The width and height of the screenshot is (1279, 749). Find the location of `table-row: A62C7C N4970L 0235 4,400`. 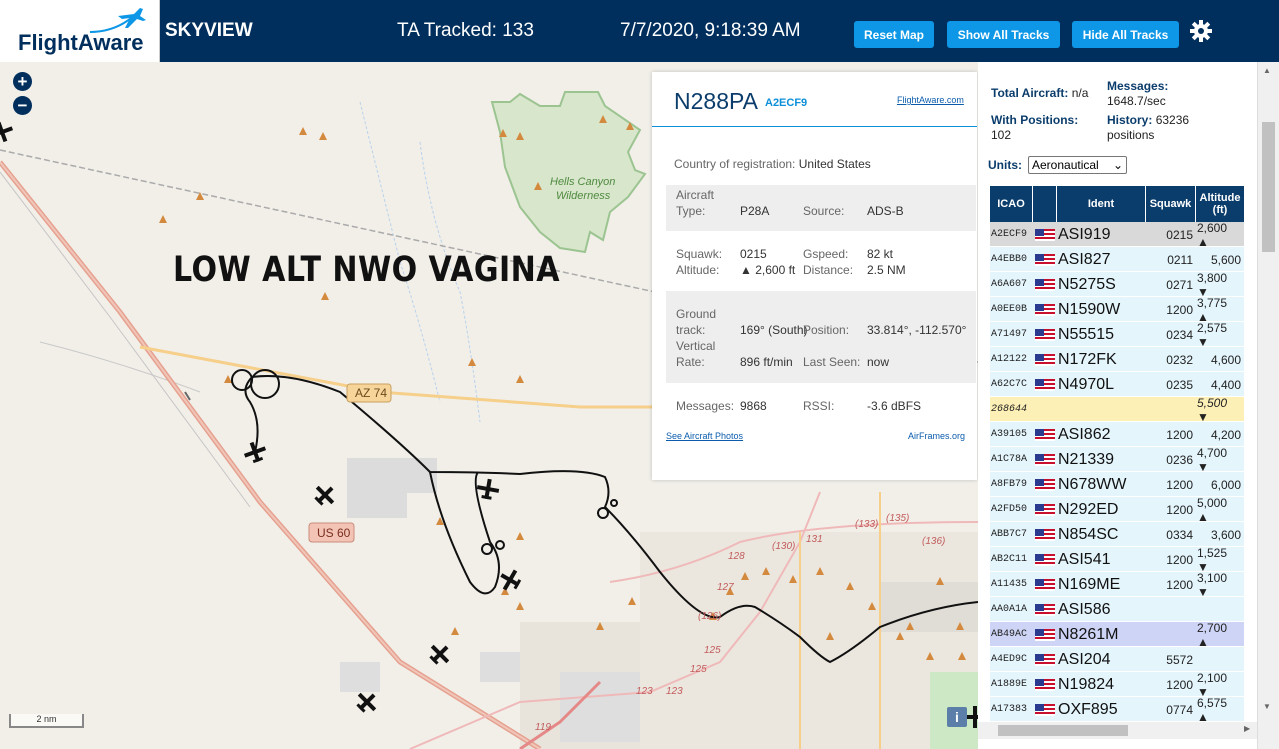

table-row: A62C7C N4970L 0235 4,400 is located at coordinates (1117, 384).